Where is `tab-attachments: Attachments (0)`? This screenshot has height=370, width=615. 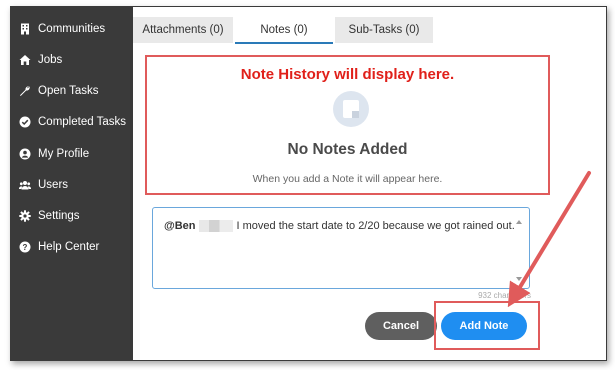
tab-attachments: Attachments (0) is located at coordinates (183, 30).